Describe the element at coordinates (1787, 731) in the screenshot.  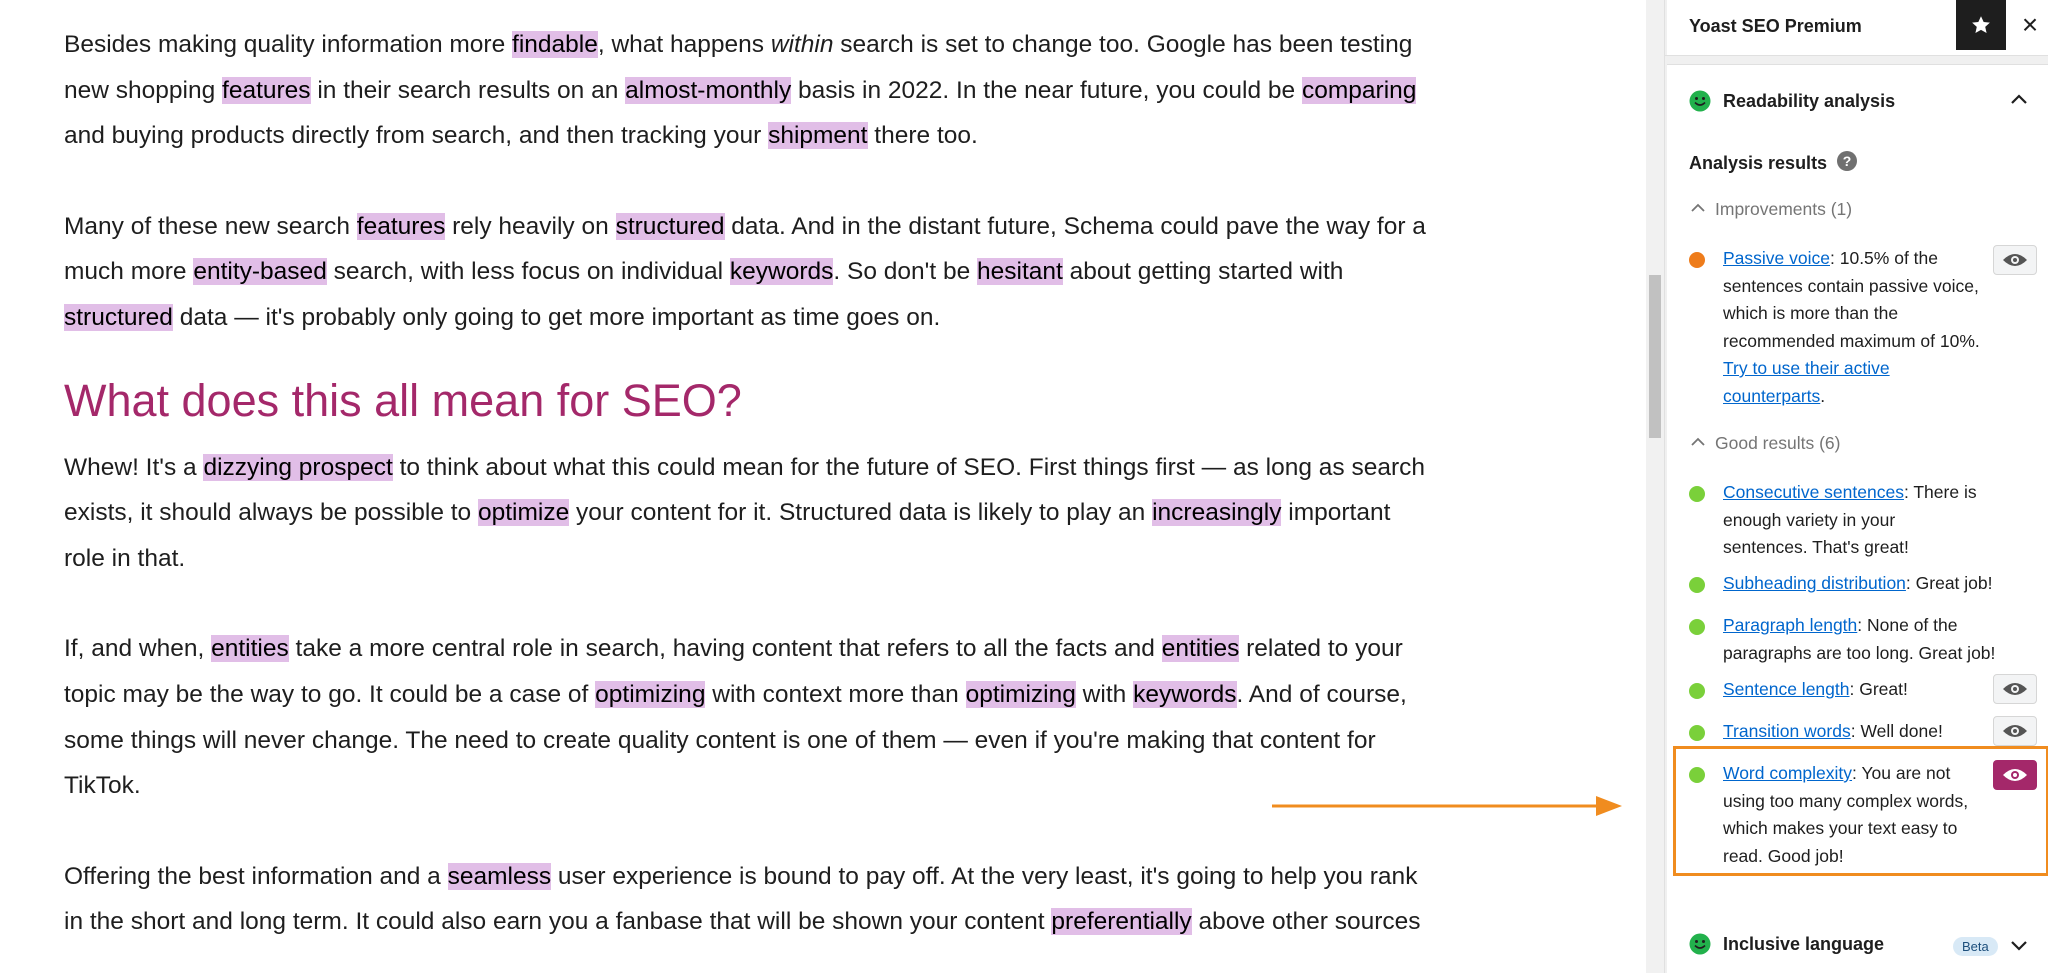
I see `transition-words-link: Transition words` at that location.